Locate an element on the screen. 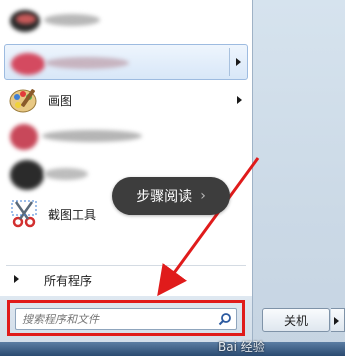 The width and height of the screenshot is (345, 356). program-item-label: 截图工具 is located at coordinates (72, 214).